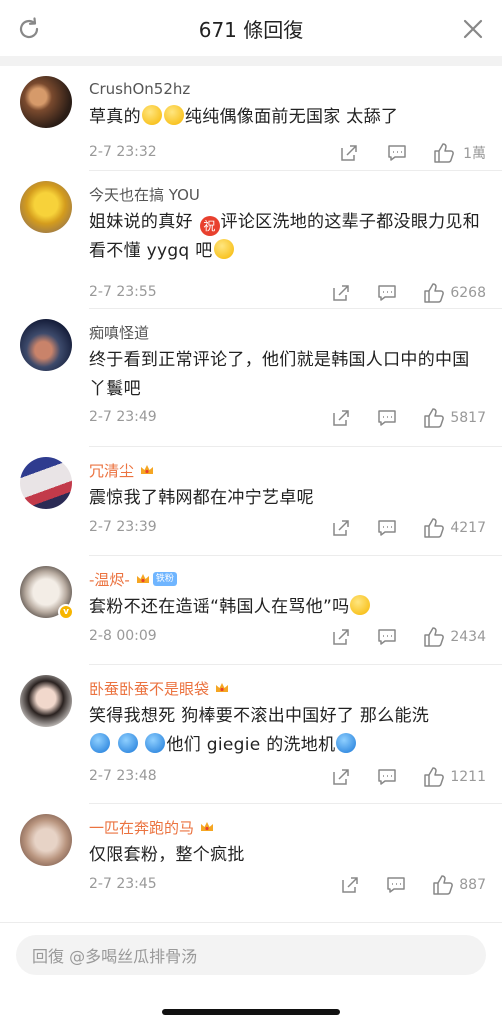 Image resolution: width=502 pixels, height=1024 pixels. I want to click on close-icon, so click(473, 29).